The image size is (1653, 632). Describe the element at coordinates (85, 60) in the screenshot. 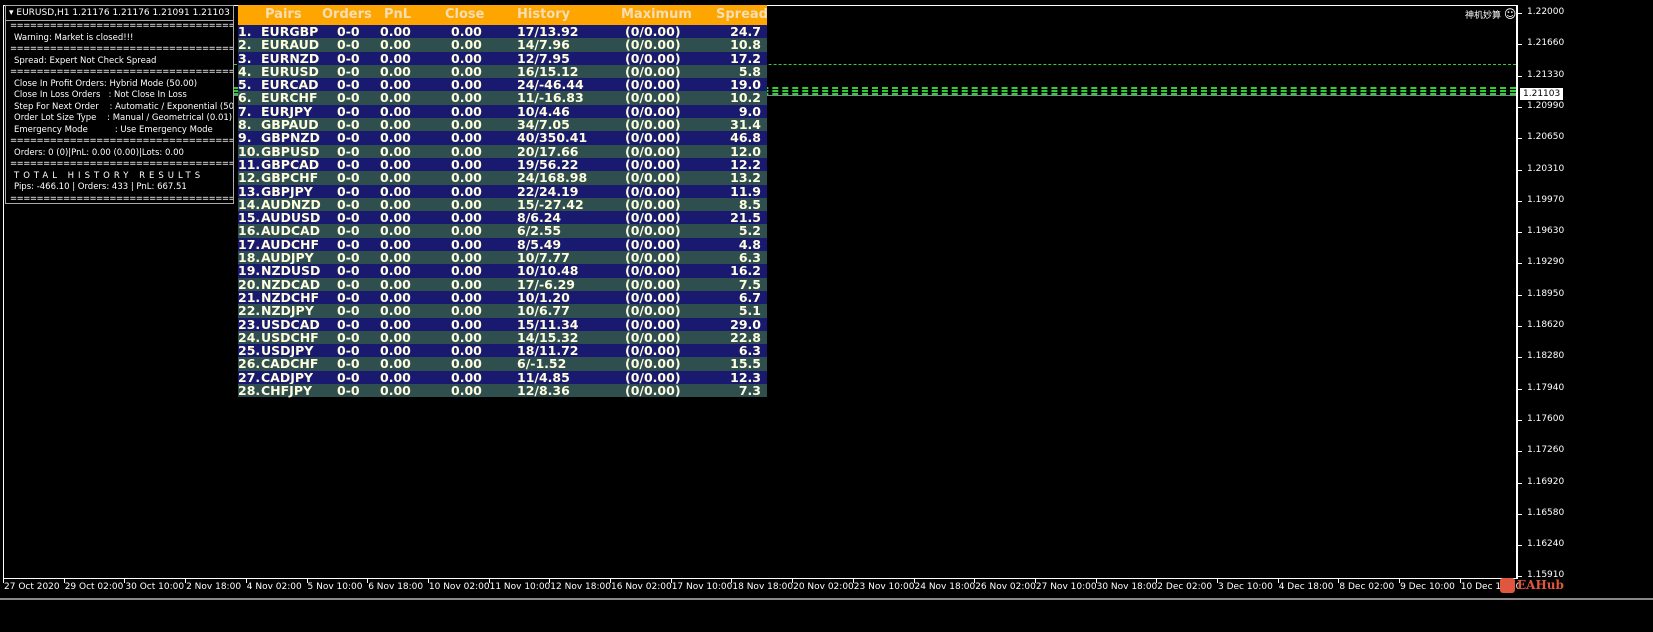

I see `spread-text: Spread: Expert Not Check Spread` at that location.